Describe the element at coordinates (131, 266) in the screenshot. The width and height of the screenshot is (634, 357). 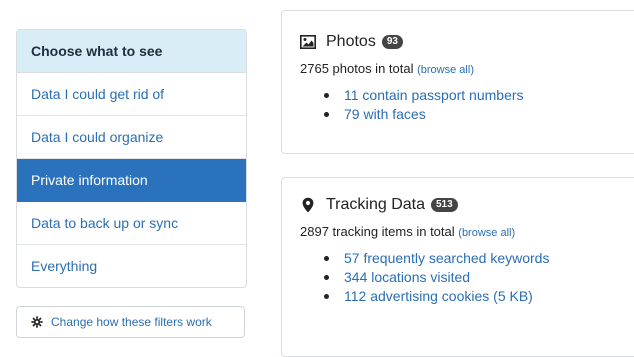
I see `filter-item-everything: Everything` at that location.